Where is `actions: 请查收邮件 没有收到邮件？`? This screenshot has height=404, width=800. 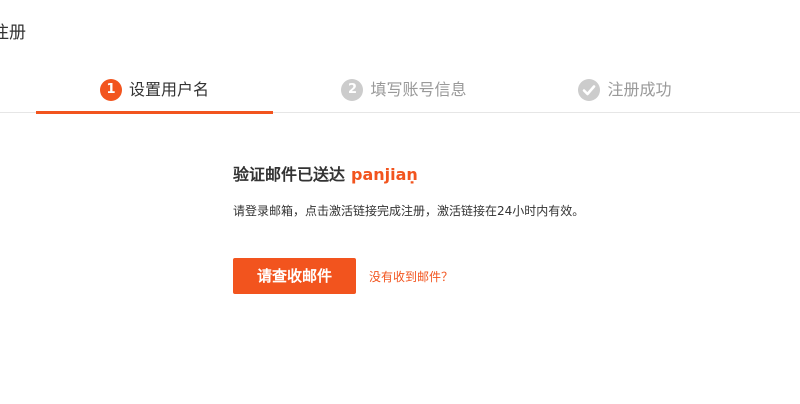
actions: 请查收邮件 没有收到邮件？ is located at coordinates (493, 276).